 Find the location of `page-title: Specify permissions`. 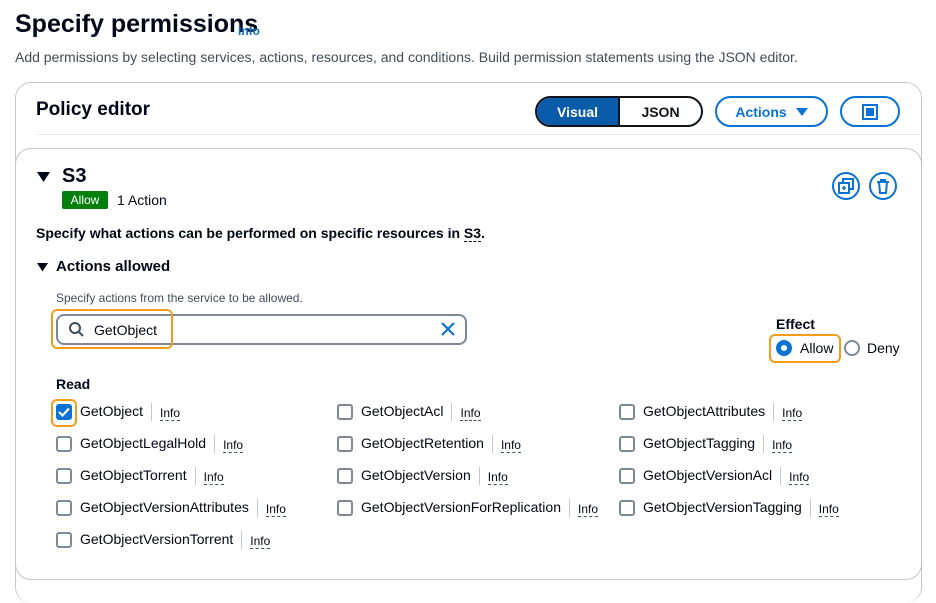

page-title: Specify permissions is located at coordinates (137, 24).